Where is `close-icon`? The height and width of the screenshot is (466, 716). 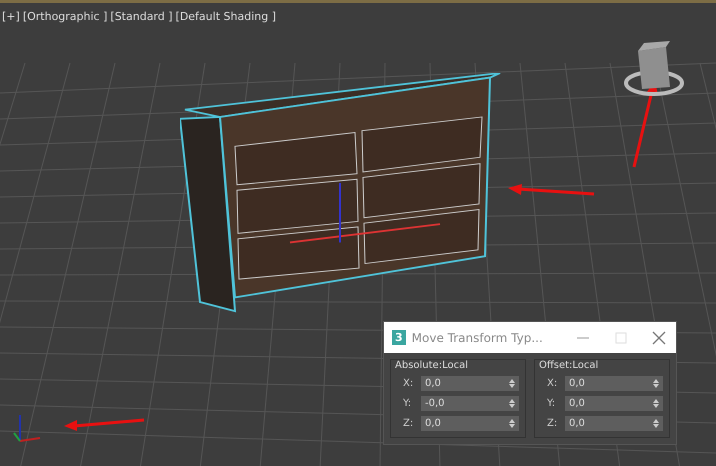
close-icon is located at coordinates (659, 337).